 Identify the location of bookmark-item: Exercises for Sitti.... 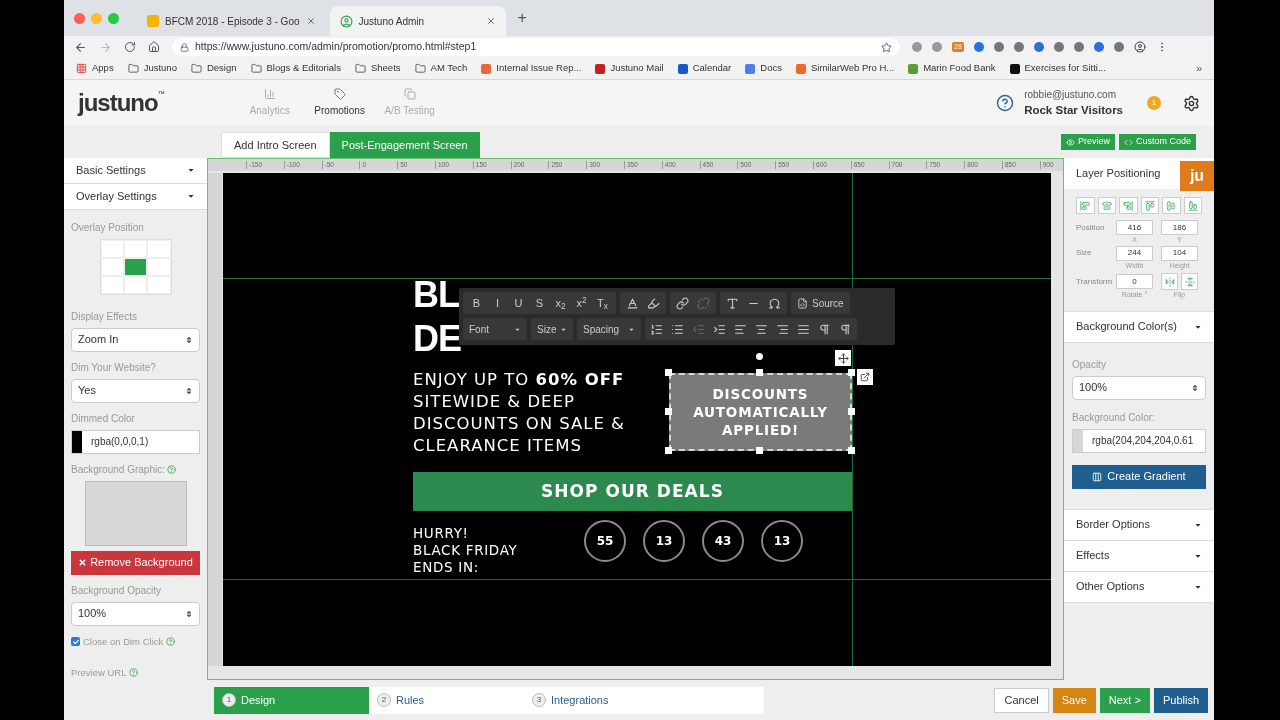
(1057, 68).